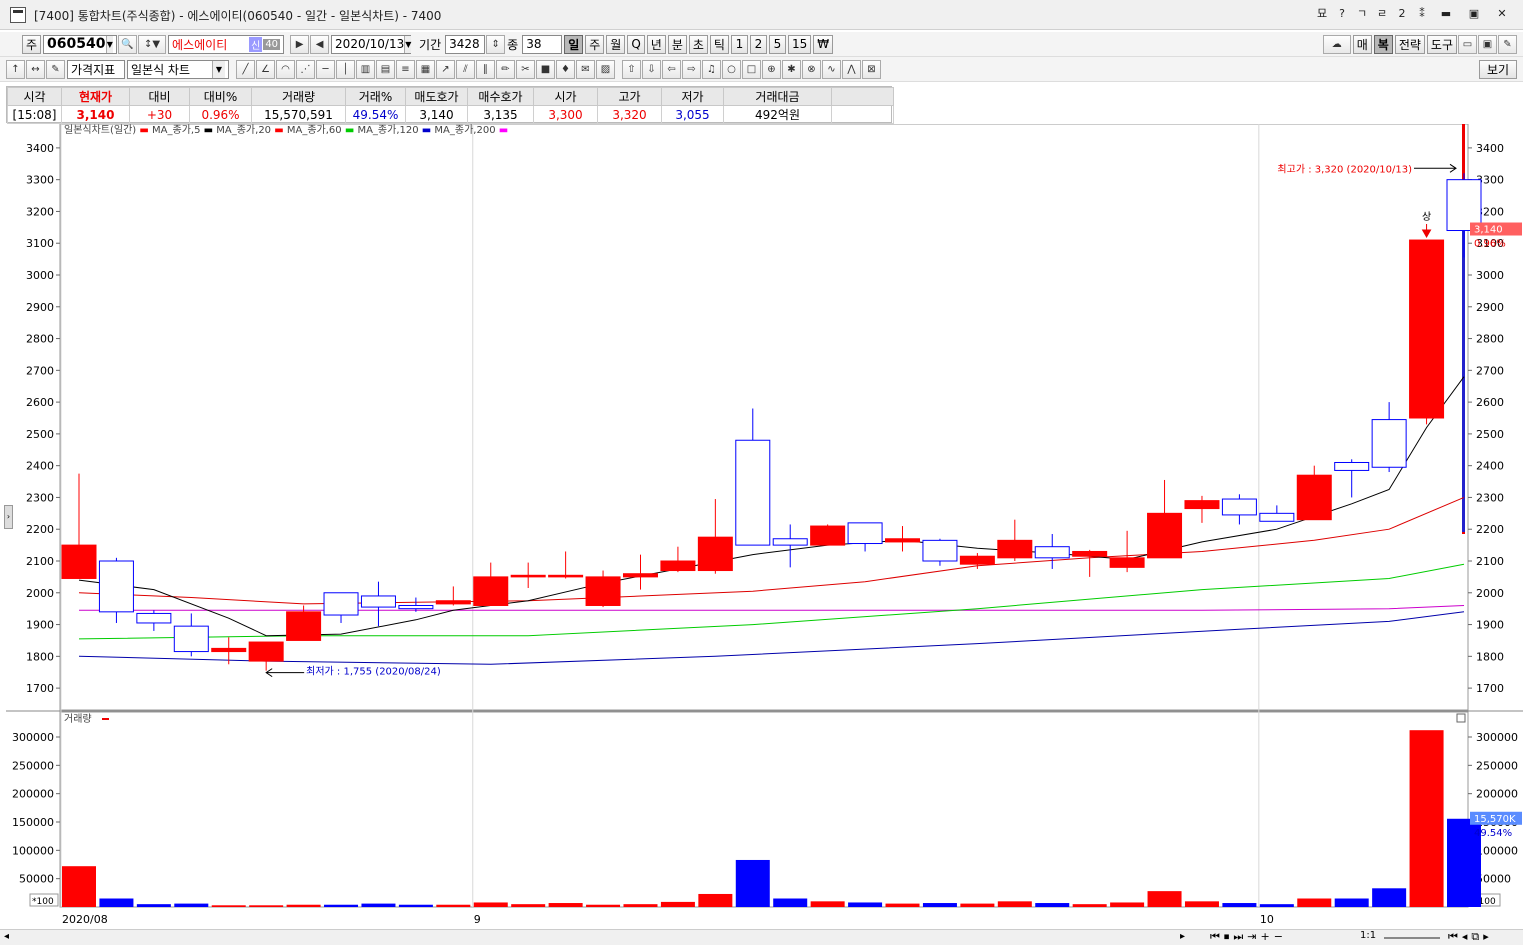  What do you see at coordinates (226, 44) in the screenshot?
I see `stock-name-field: 에스에이티 신 40` at bounding box center [226, 44].